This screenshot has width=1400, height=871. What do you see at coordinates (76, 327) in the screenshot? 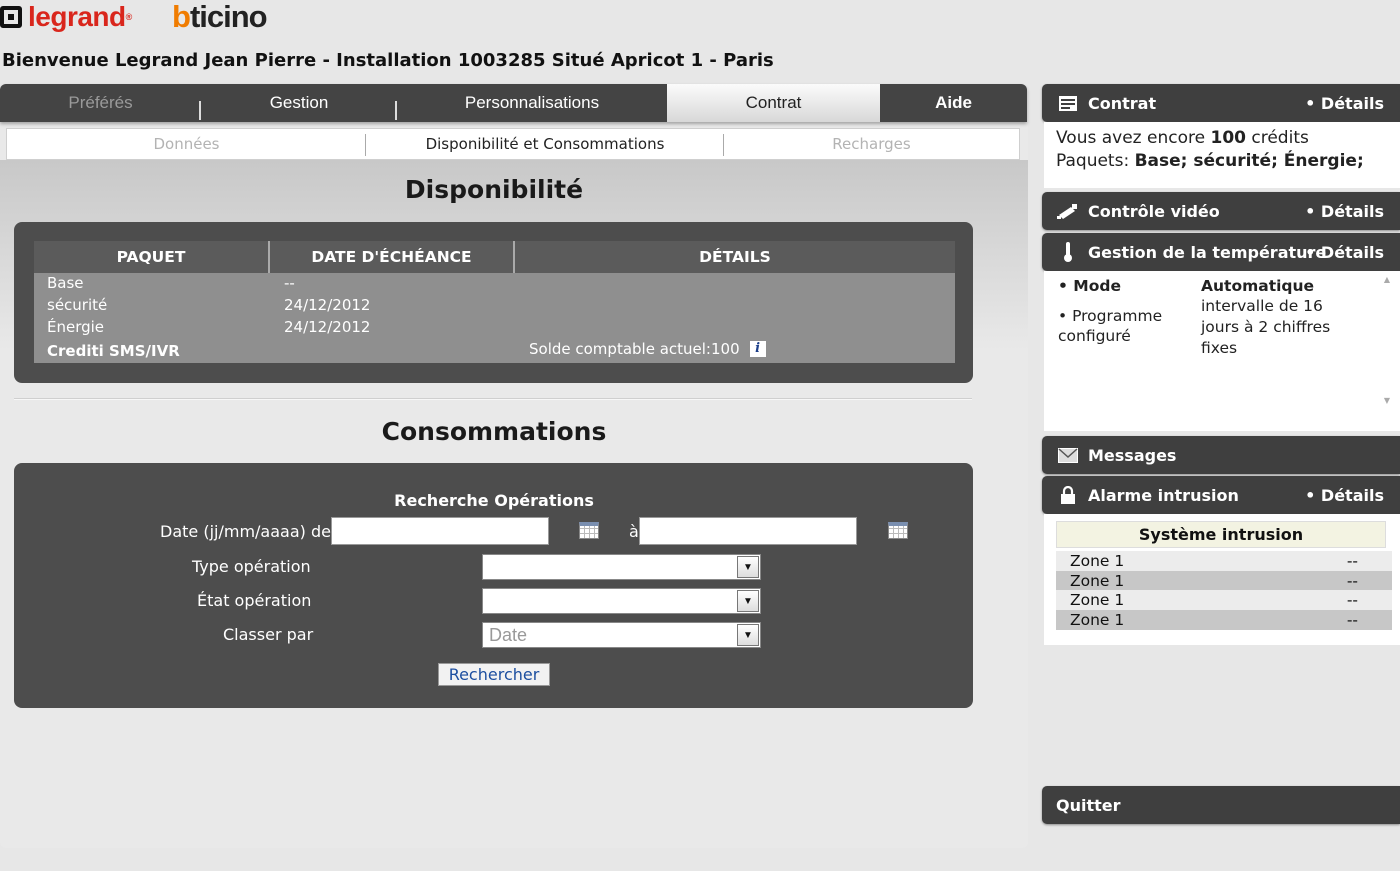
I see `row-paquet: Énergie` at bounding box center [76, 327].